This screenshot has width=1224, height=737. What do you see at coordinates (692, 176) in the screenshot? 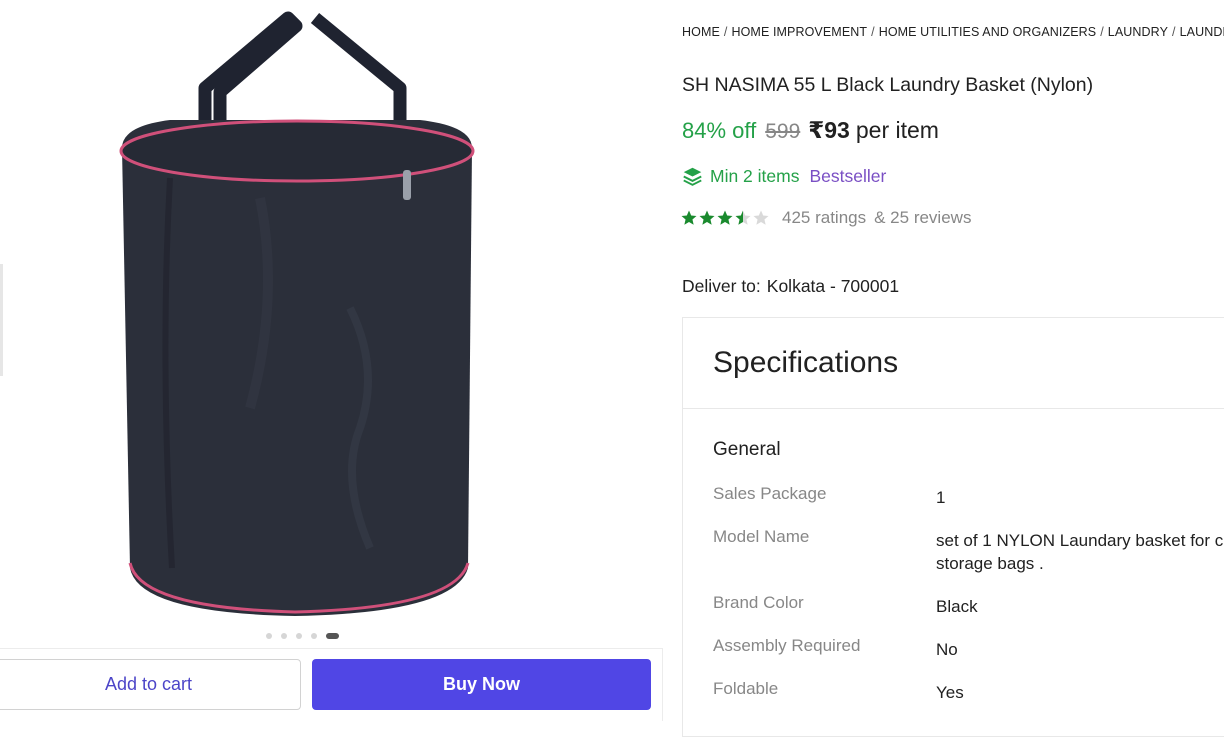
I see `layers-icon` at bounding box center [692, 176].